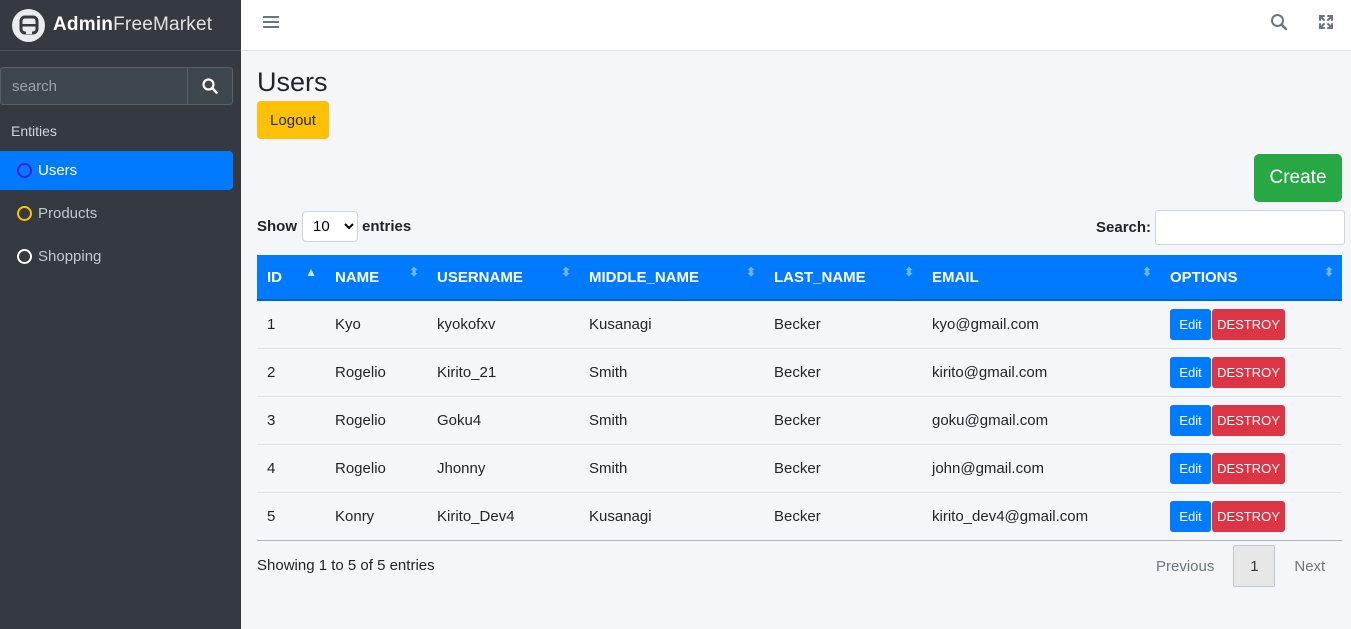 This screenshot has height=629, width=1351. Describe the element at coordinates (466, 324) in the screenshot. I see `cell-username: kyokofxv` at that location.